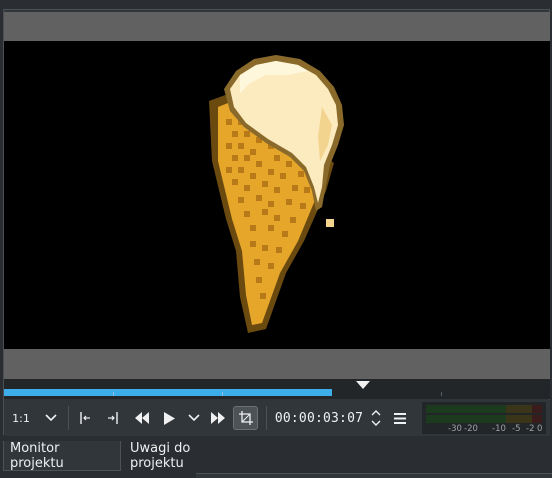 Image resolution: width=552 pixels, height=478 pixels. Describe the element at coordinates (319, 418) in the screenshot. I see `timecode-field: 00:00:03:07` at that location.